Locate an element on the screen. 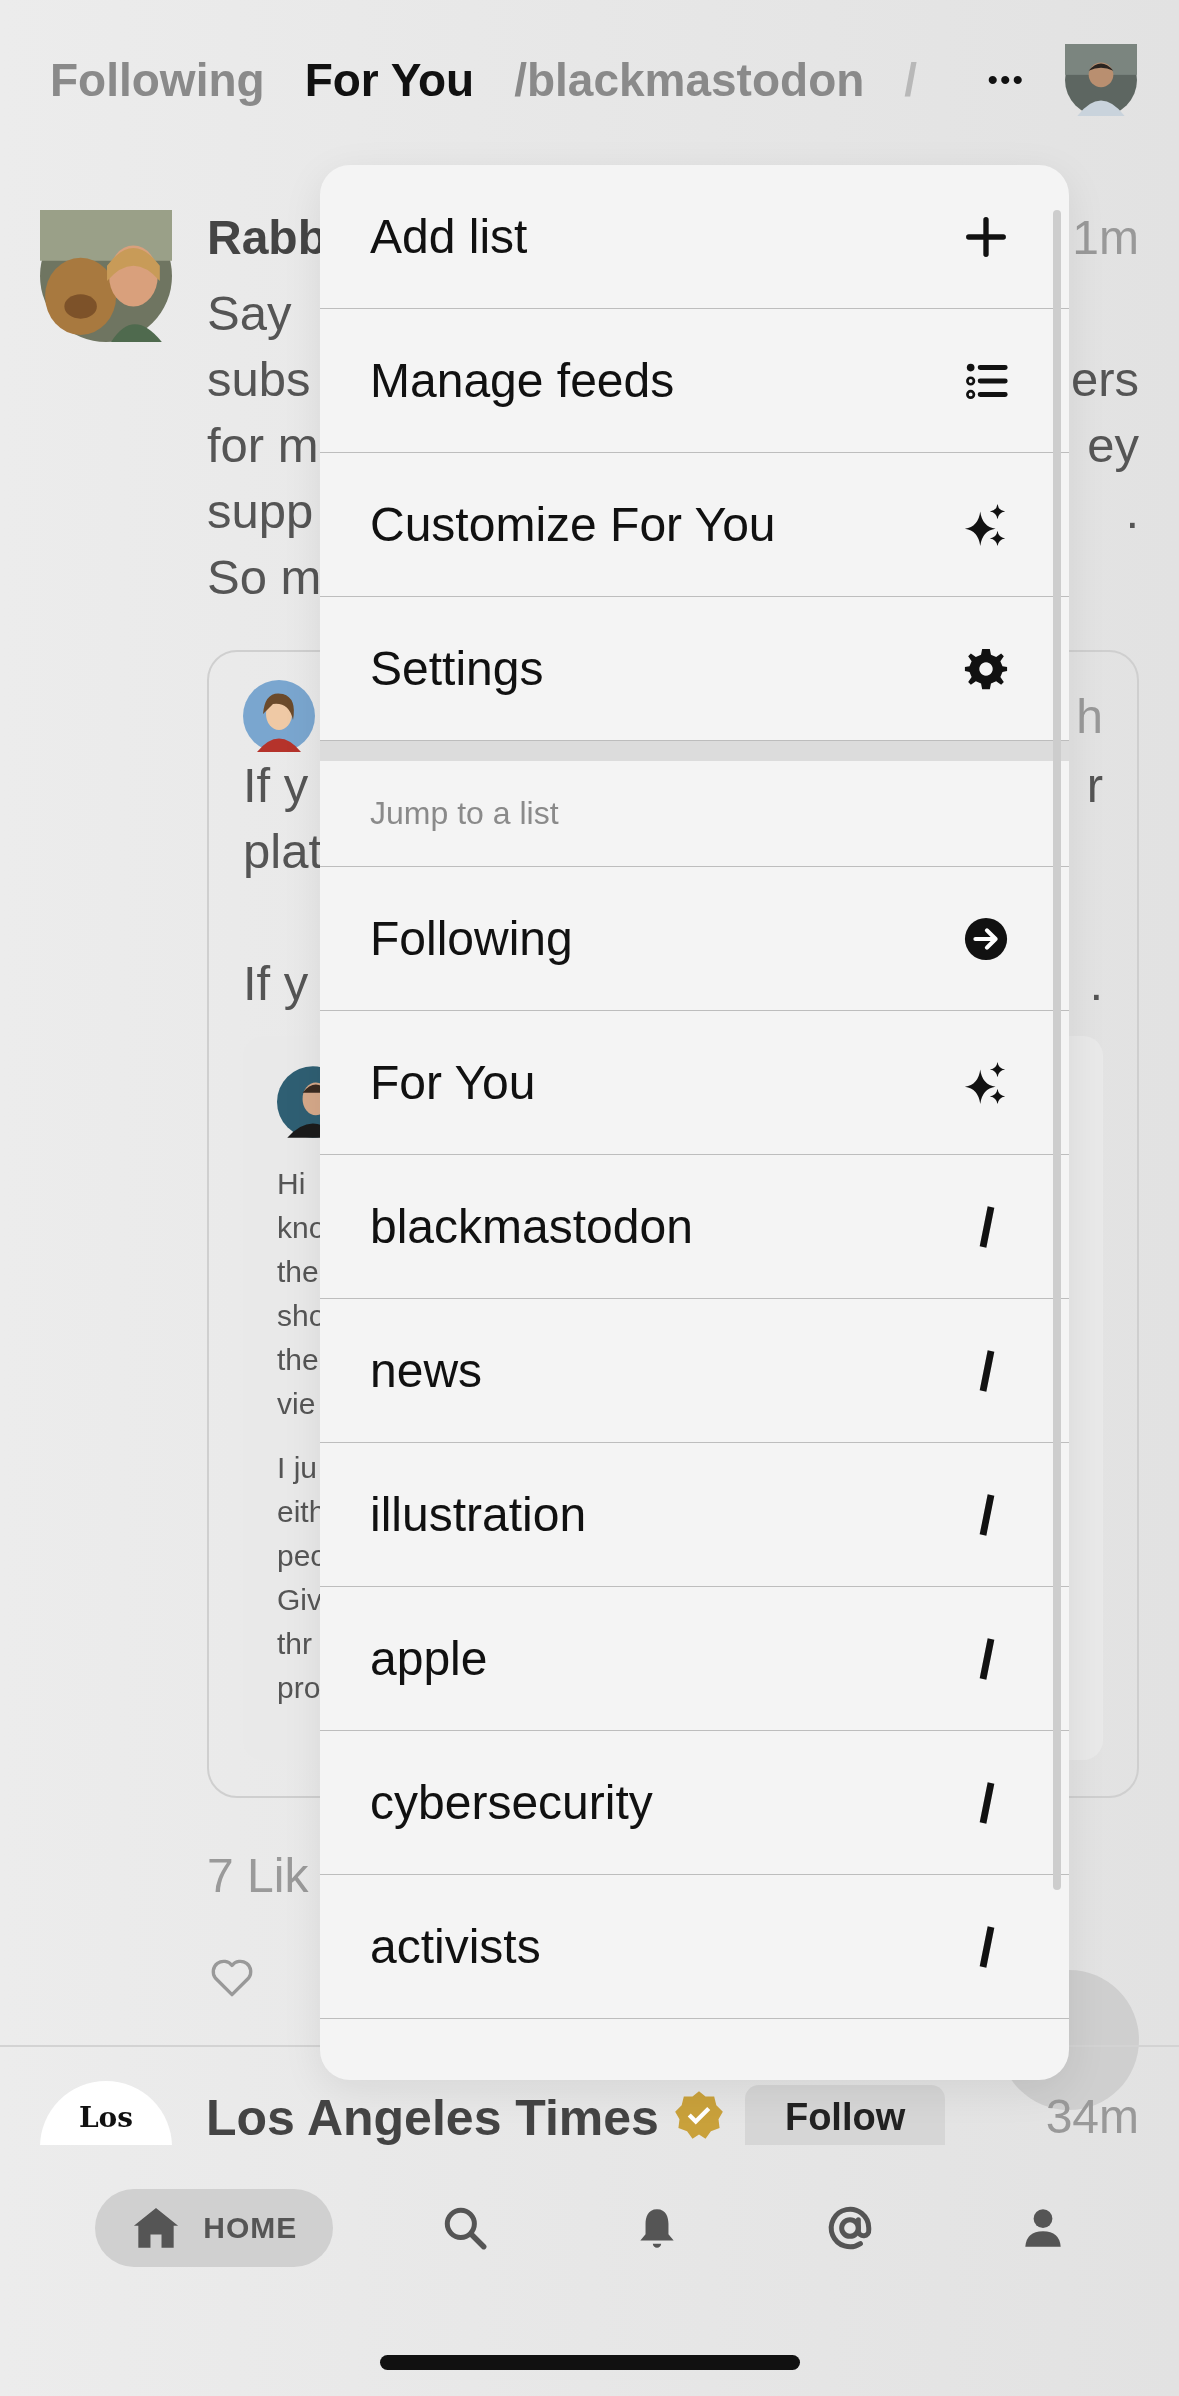 This screenshot has height=2396, width=1179. post-text: Say is located at coordinates (249, 313).